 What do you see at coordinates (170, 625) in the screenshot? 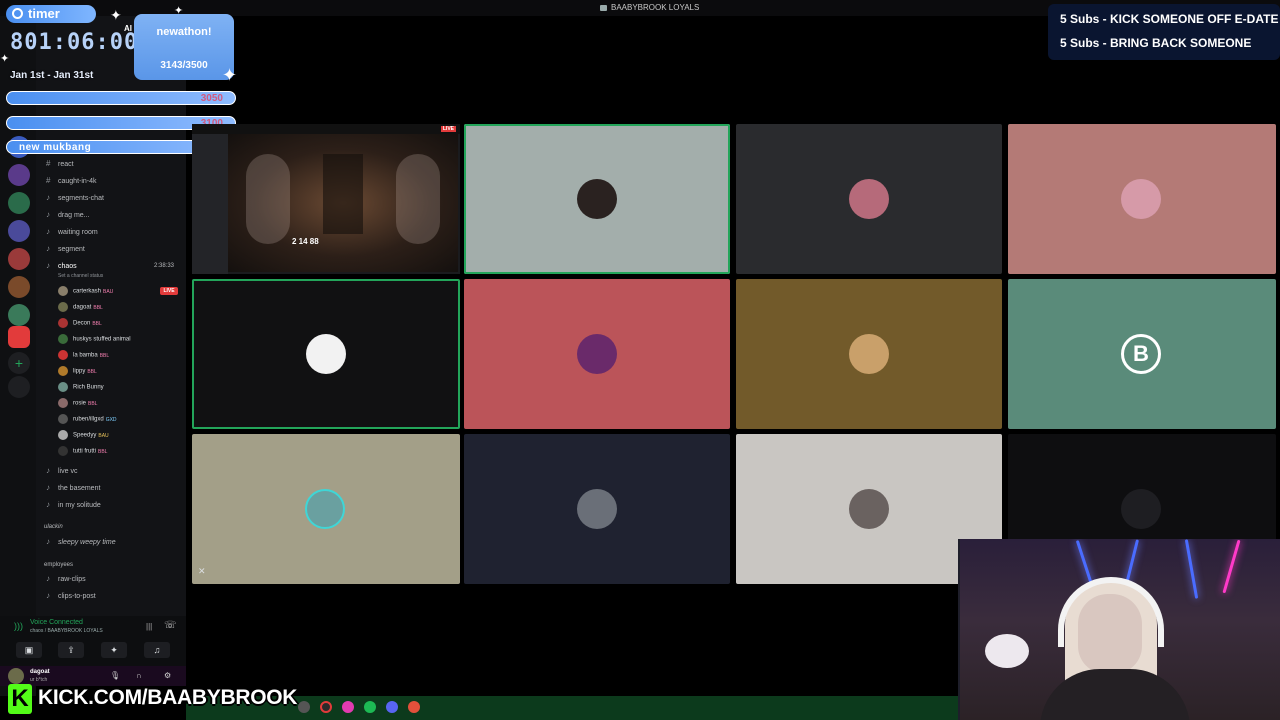
I see `disconnect-icon: ☏` at bounding box center [170, 625].